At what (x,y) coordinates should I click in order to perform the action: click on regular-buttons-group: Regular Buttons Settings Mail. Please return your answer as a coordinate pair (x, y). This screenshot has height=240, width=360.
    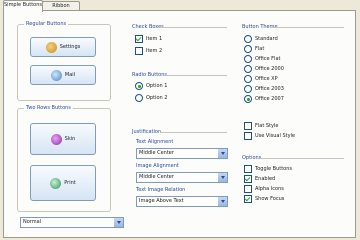
    Looking at the image, I should click on (64, 61).